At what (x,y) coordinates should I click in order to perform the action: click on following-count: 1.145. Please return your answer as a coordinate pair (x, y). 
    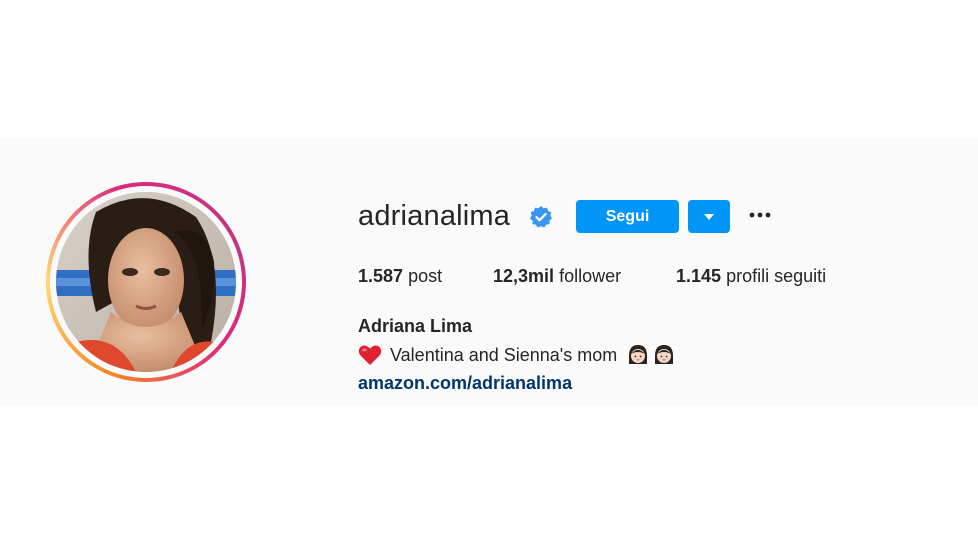
    Looking at the image, I should click on (699, 276).